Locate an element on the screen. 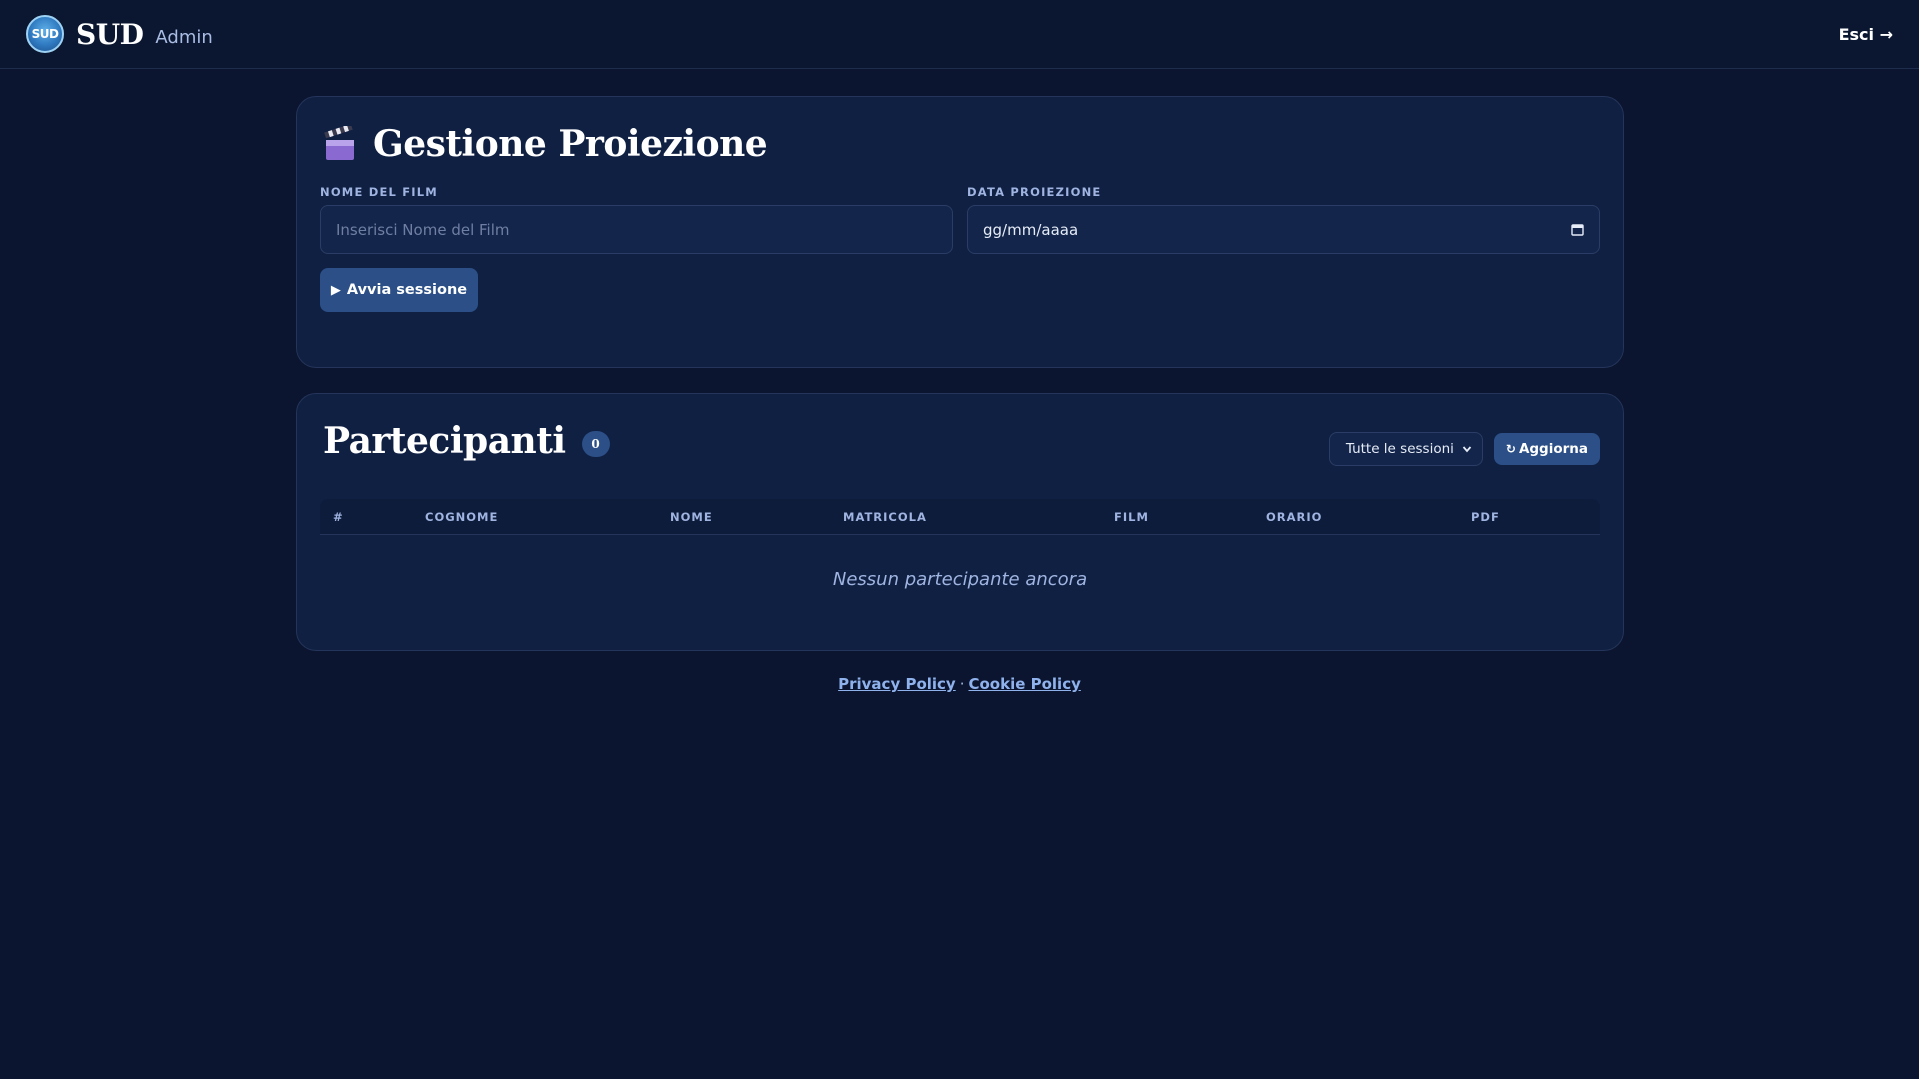  refresh-icon: ↻ is located at coordinates (1510, 449).